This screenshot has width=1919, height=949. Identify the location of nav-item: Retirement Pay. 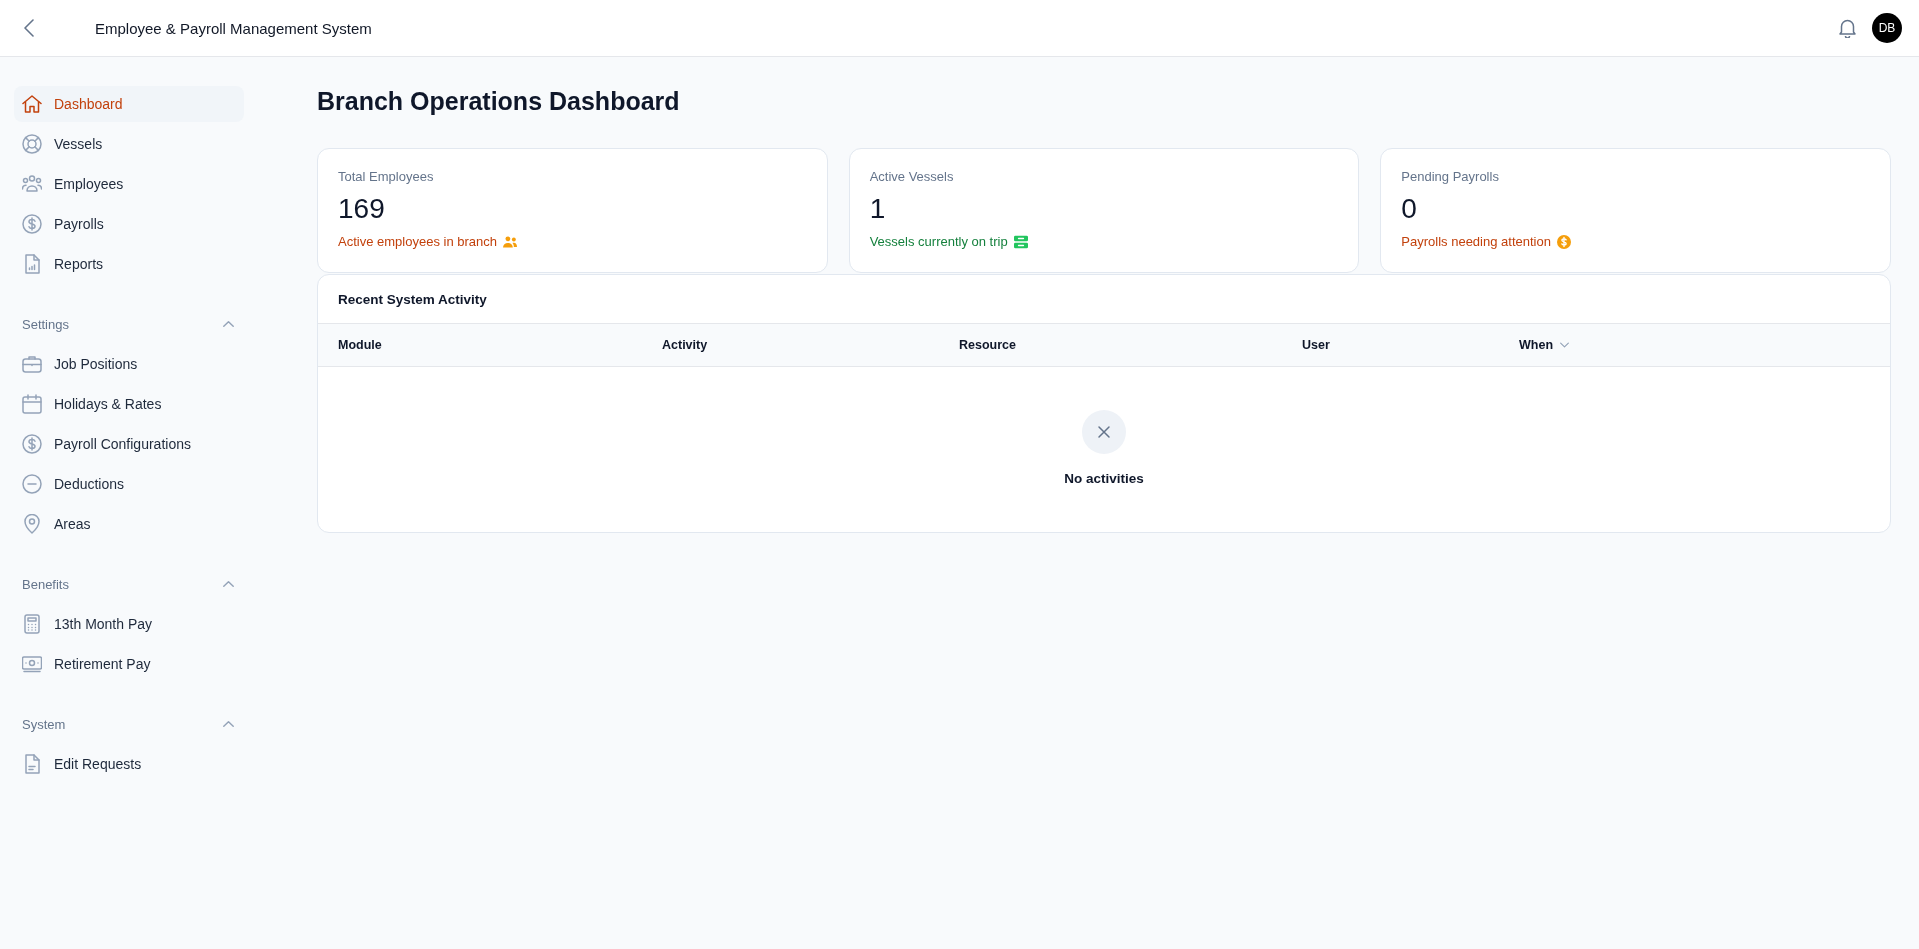
(129, 664).